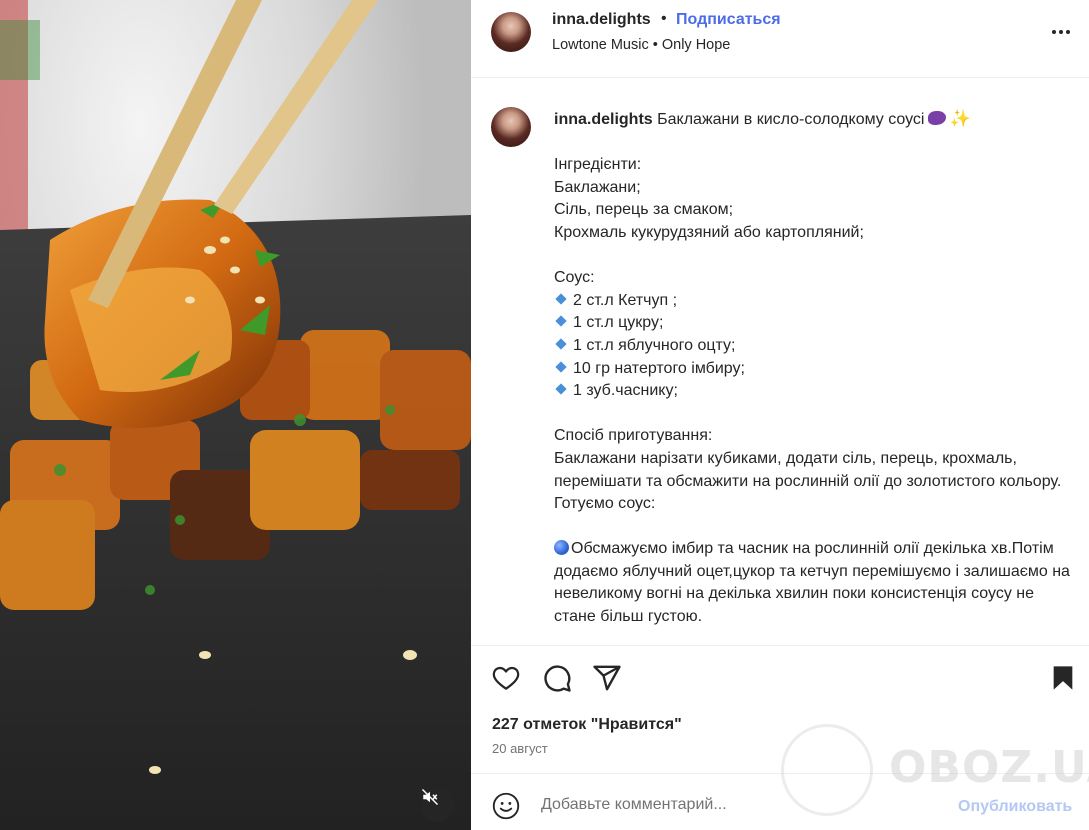 The image size is (1089, 830). Describe the element at coordinates (728, 20) in the screenshot. I see `follow-button: Подписаться` at that location.